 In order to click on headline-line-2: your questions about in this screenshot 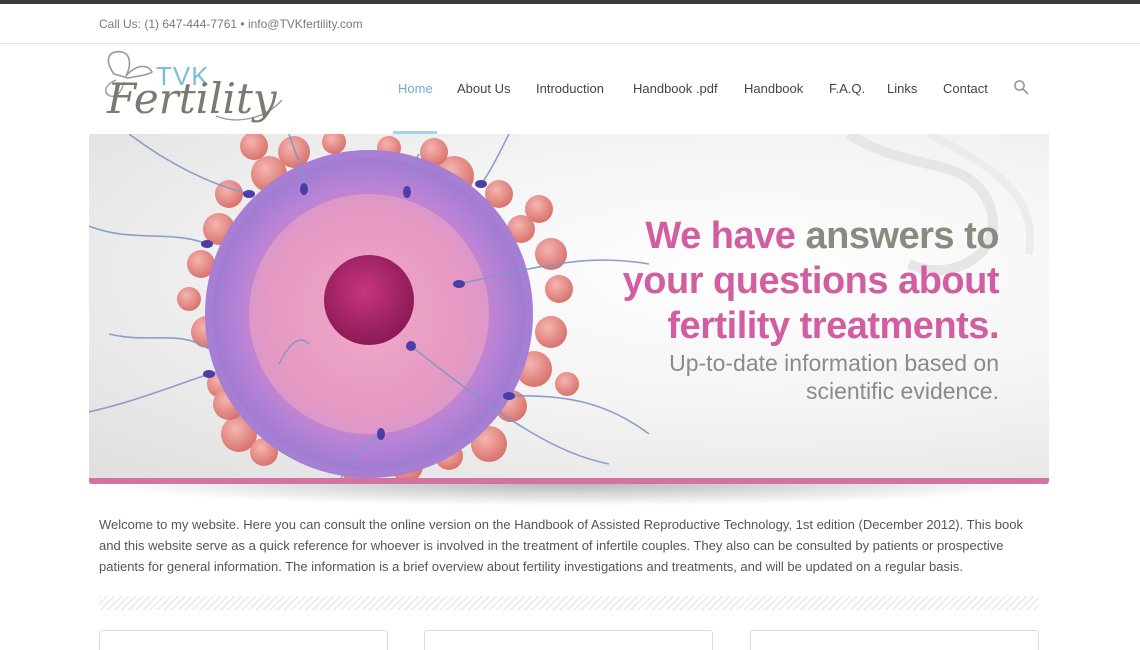, I will do `click(811, 281)`.